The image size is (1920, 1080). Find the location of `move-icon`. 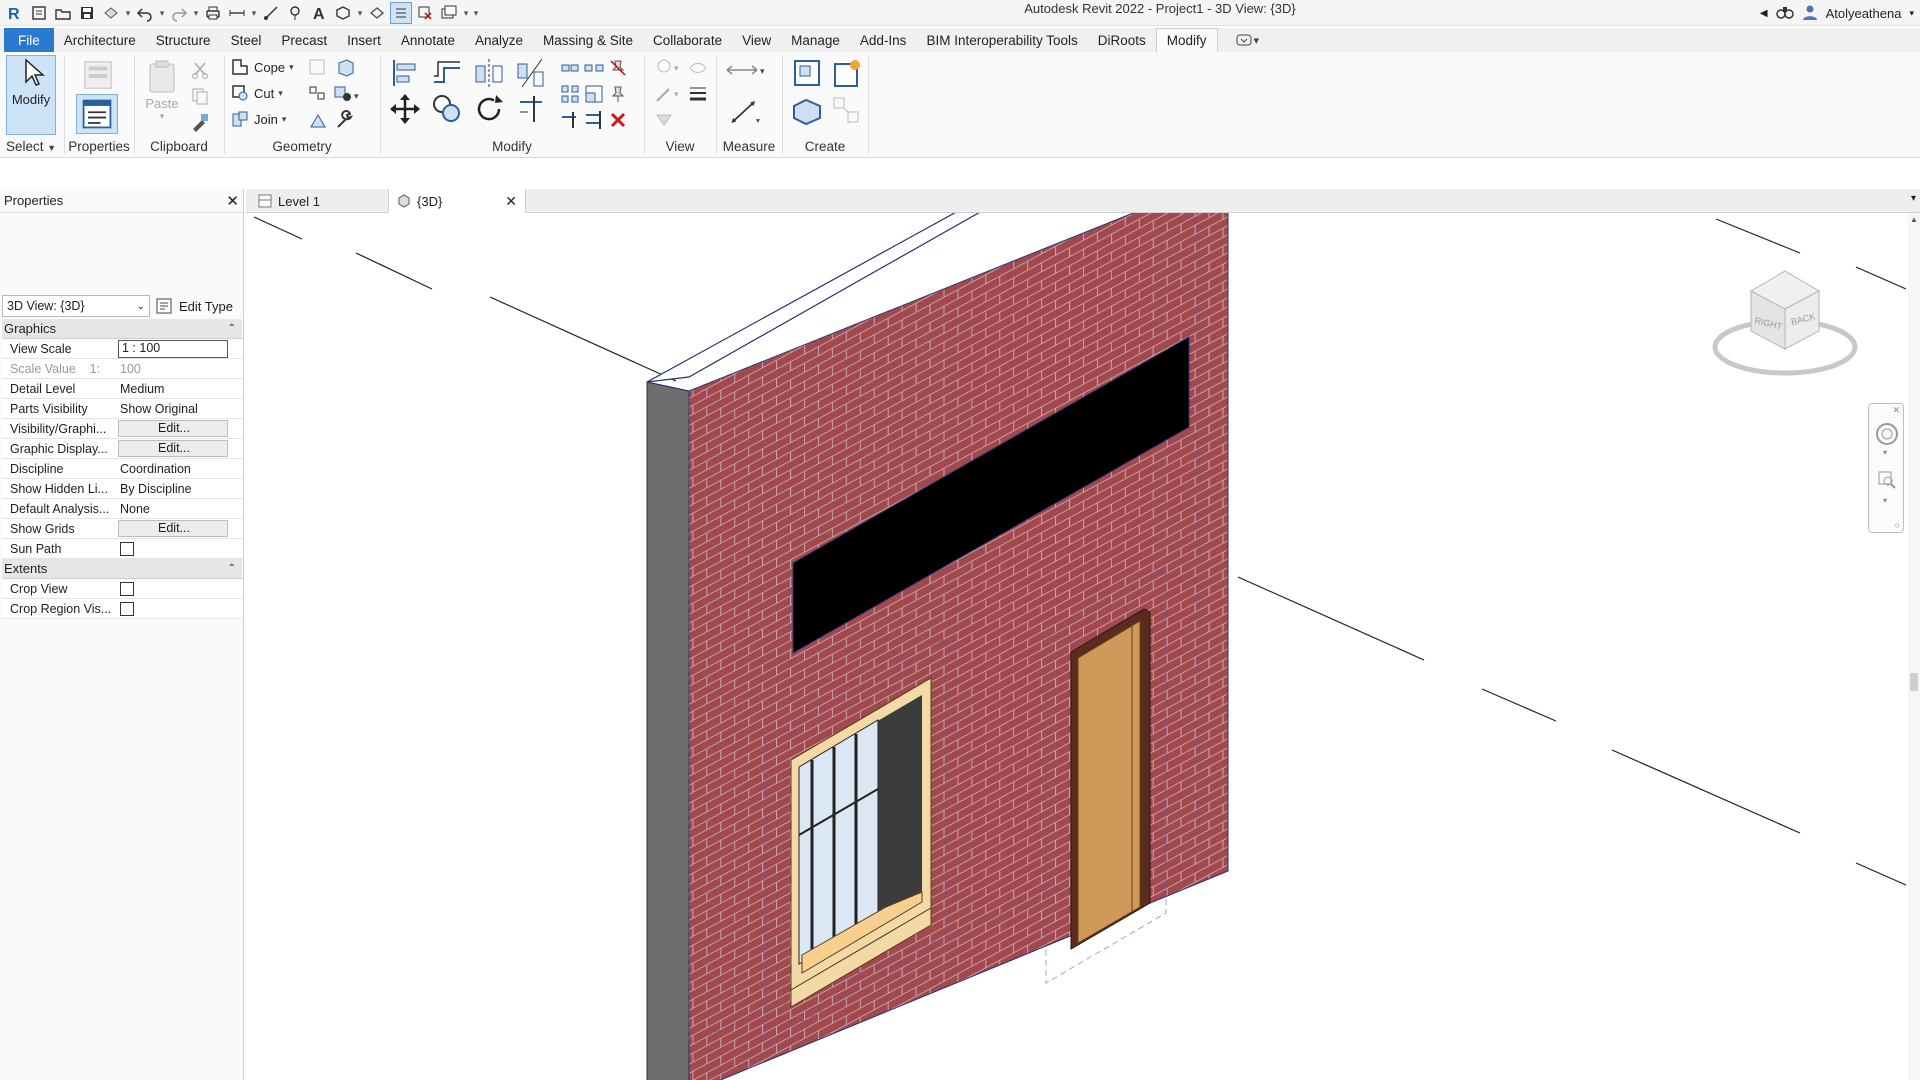

move-icon is located at coordinates (405, 109).